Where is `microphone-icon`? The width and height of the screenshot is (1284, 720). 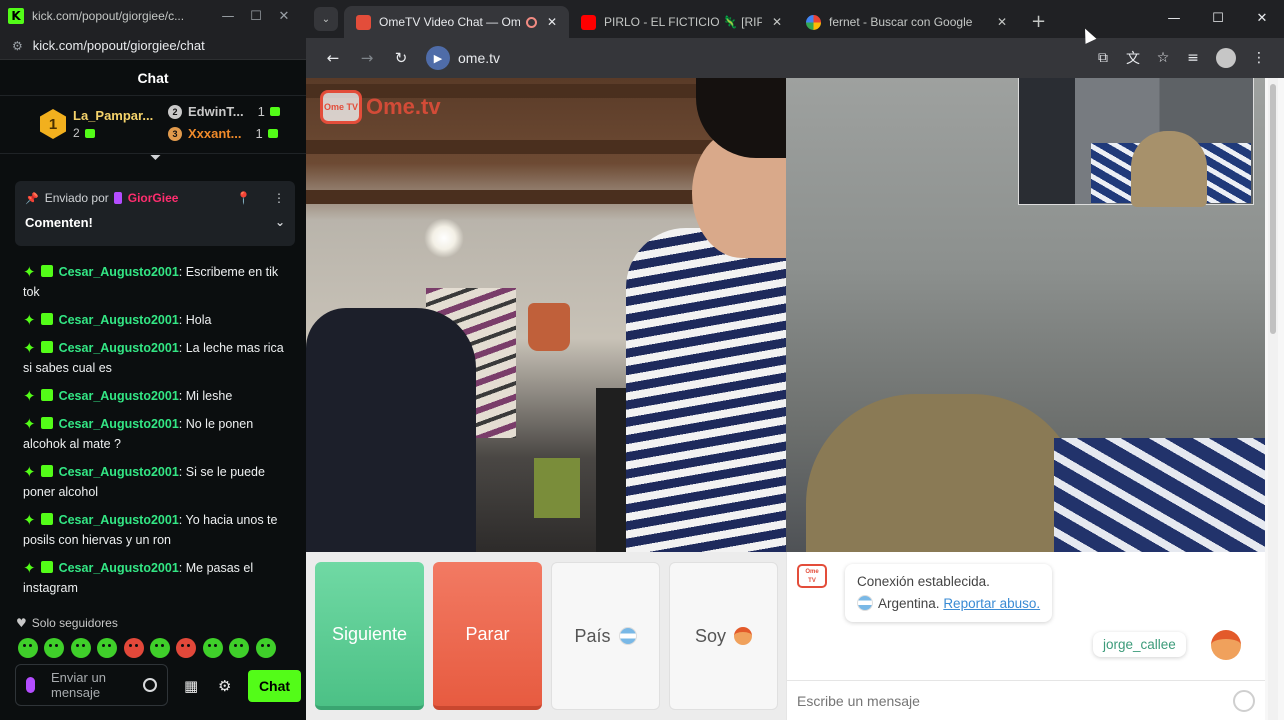
microphone-icon is located at coordinates (30, 685).